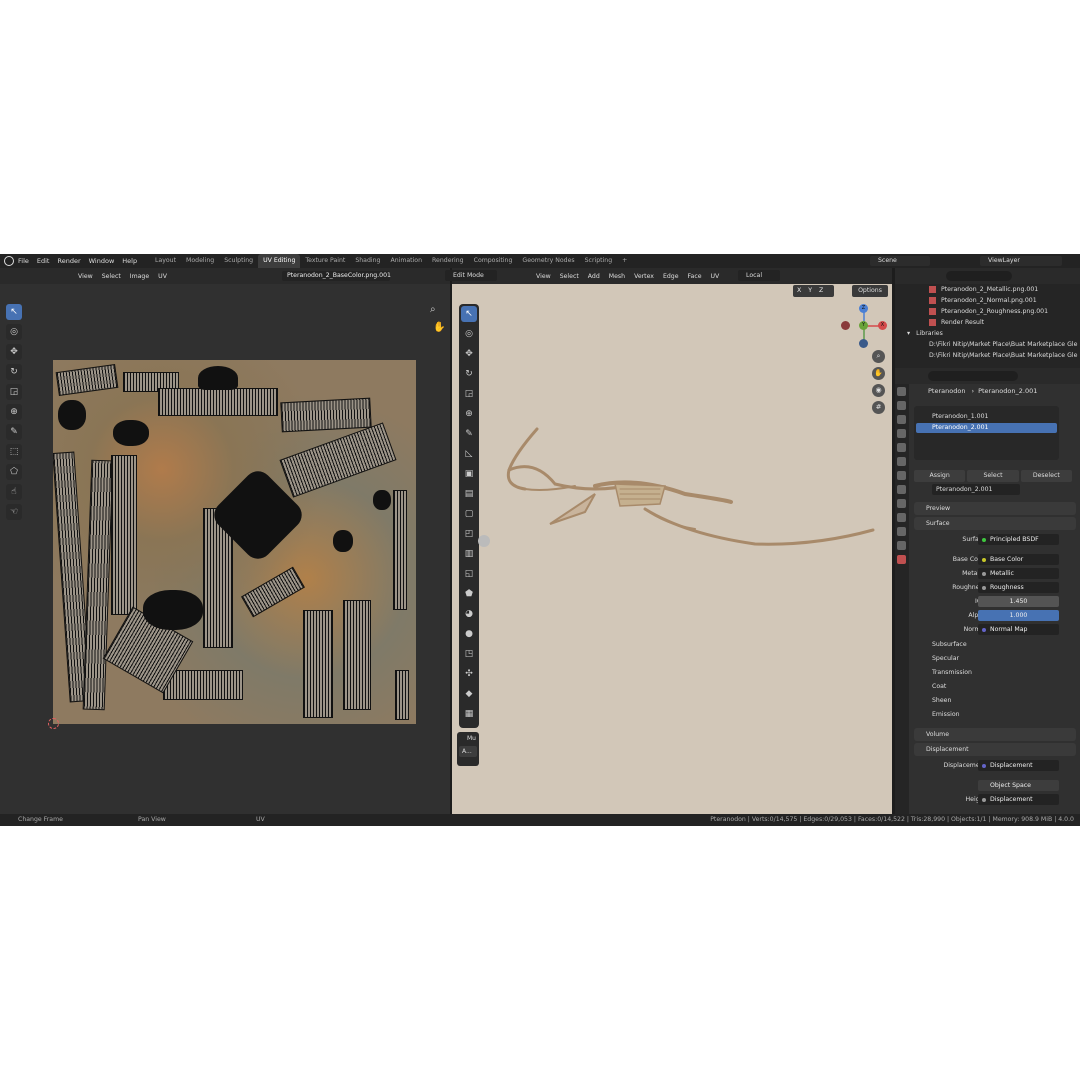 This screenshot has height=1080, width=1080. I want to click on pan-hand-icon: ✋, so click(878, 373).